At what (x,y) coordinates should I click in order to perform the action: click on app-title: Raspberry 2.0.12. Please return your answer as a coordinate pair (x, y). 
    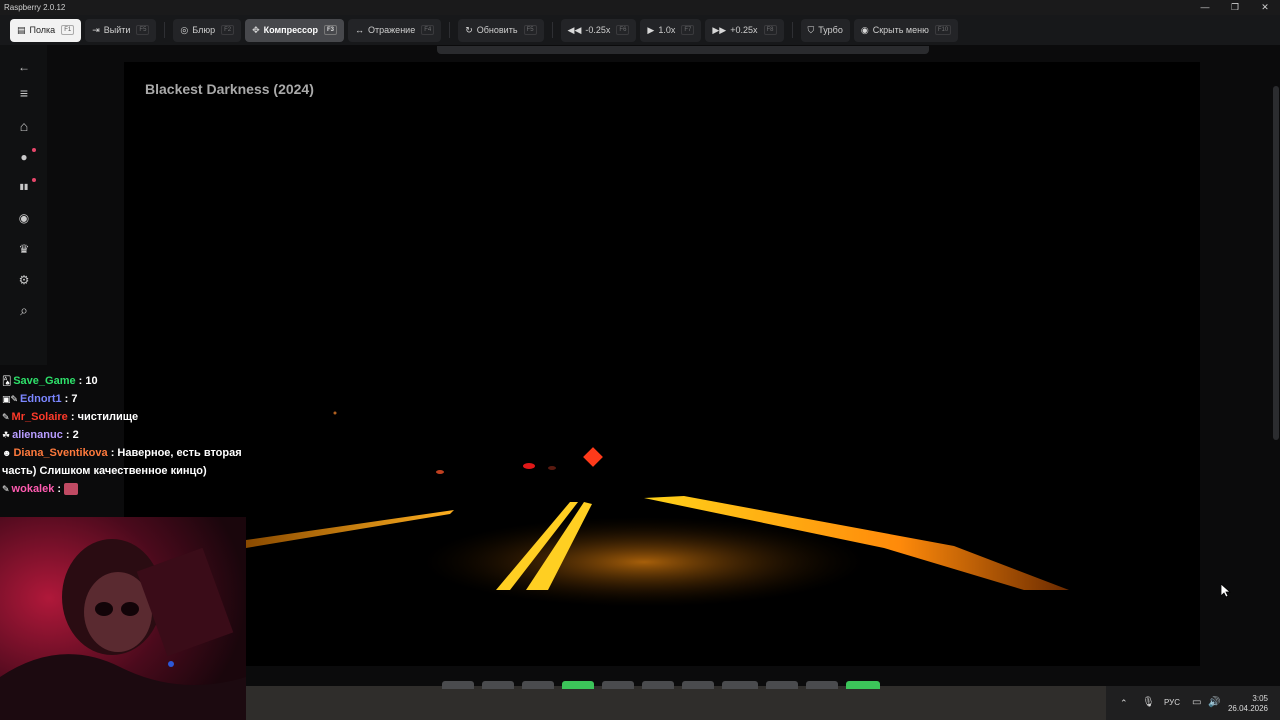
    Looking at the image, I should click on (35, 7).